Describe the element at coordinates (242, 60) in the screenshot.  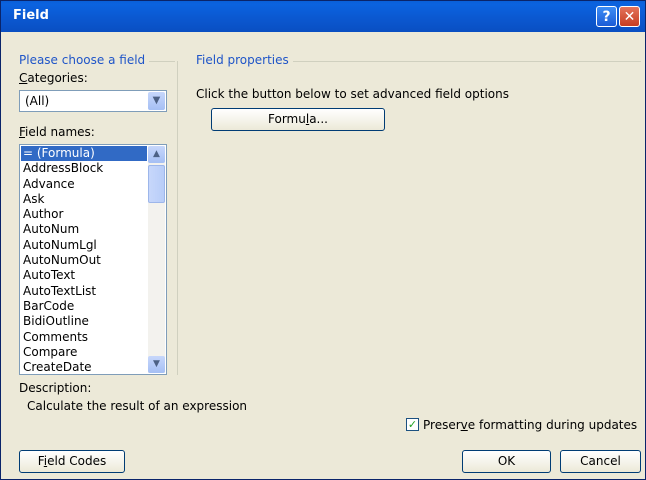
I see `field-properties-group-title: Field properties` at that location.